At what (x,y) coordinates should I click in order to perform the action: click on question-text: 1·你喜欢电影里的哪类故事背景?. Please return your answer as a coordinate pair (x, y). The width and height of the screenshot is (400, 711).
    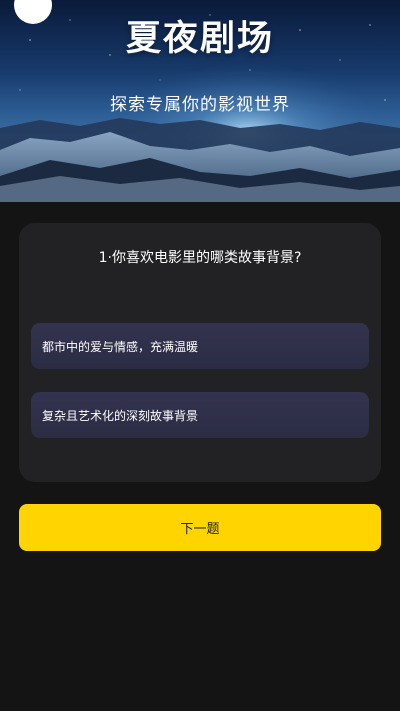
    Looking at the image, I should click on (200, 258).